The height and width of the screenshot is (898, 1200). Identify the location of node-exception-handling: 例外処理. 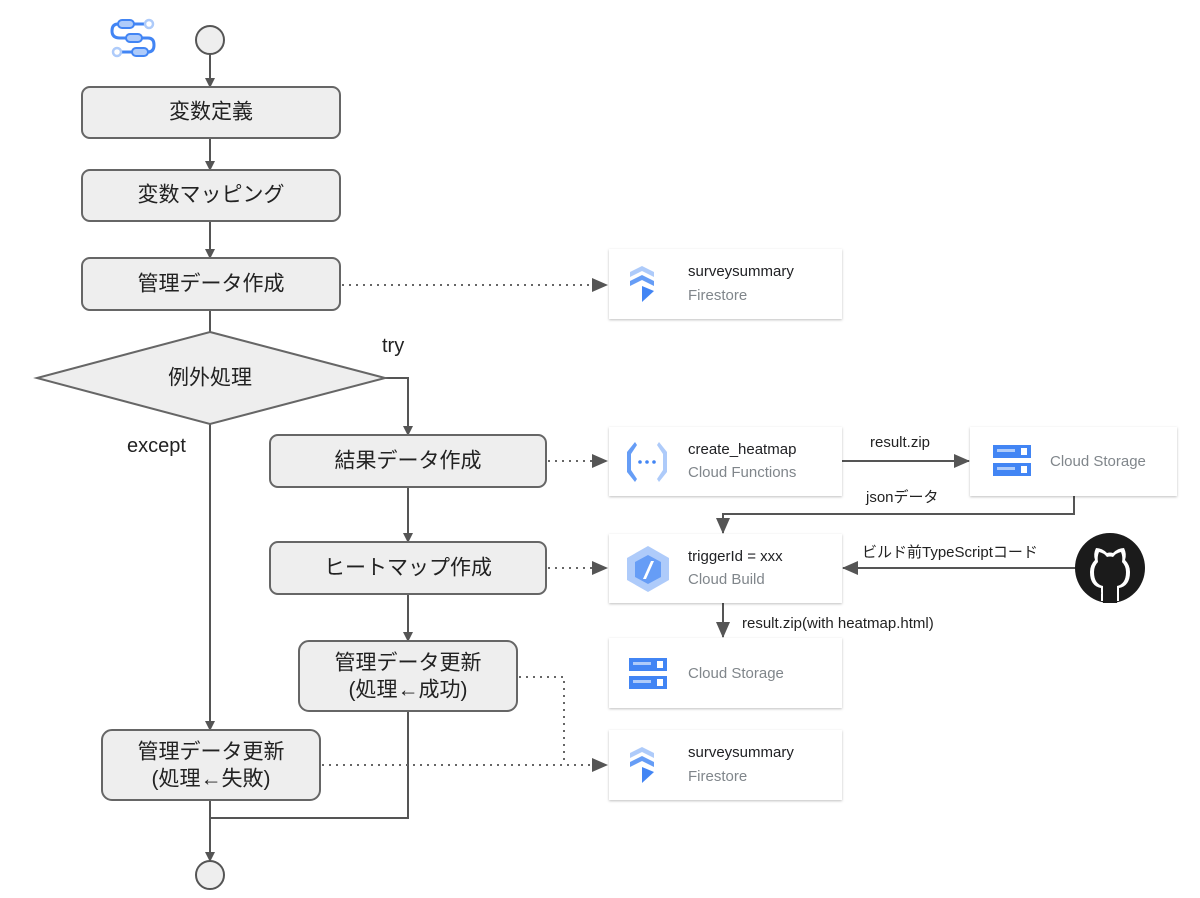
(211, 378).